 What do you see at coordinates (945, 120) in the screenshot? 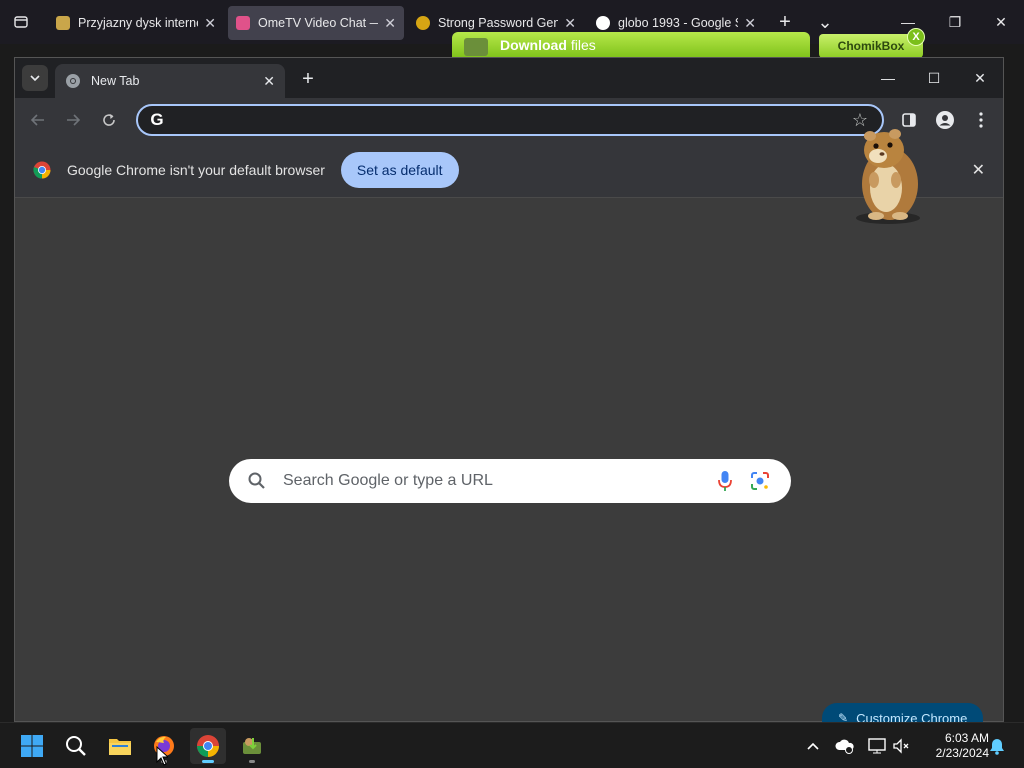
I see `profile-avatar-icon` at bounding box center [945, 120].